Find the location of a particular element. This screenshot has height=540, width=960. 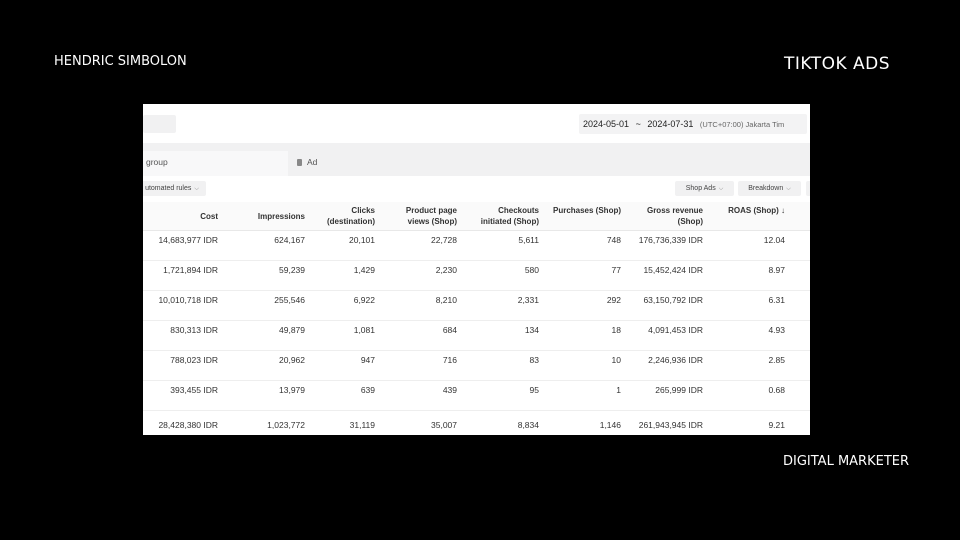

cell-roas: 0.68 is located at coordinates (776, 390).